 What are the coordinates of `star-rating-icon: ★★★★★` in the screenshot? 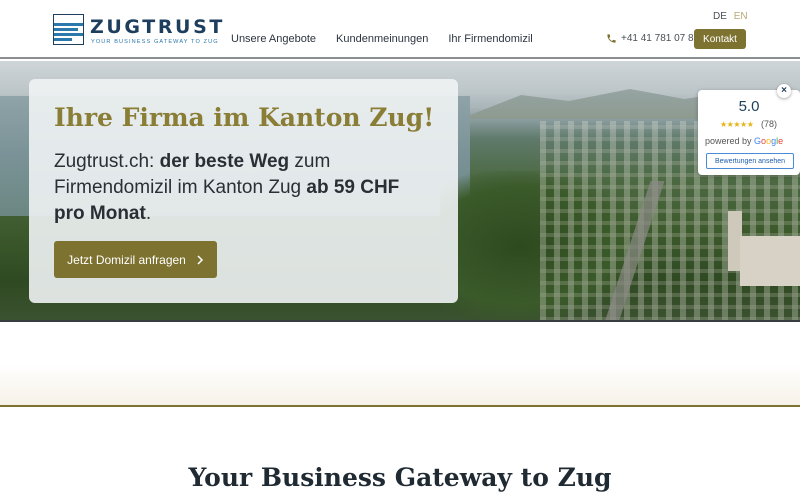 It's located at (737, 124).